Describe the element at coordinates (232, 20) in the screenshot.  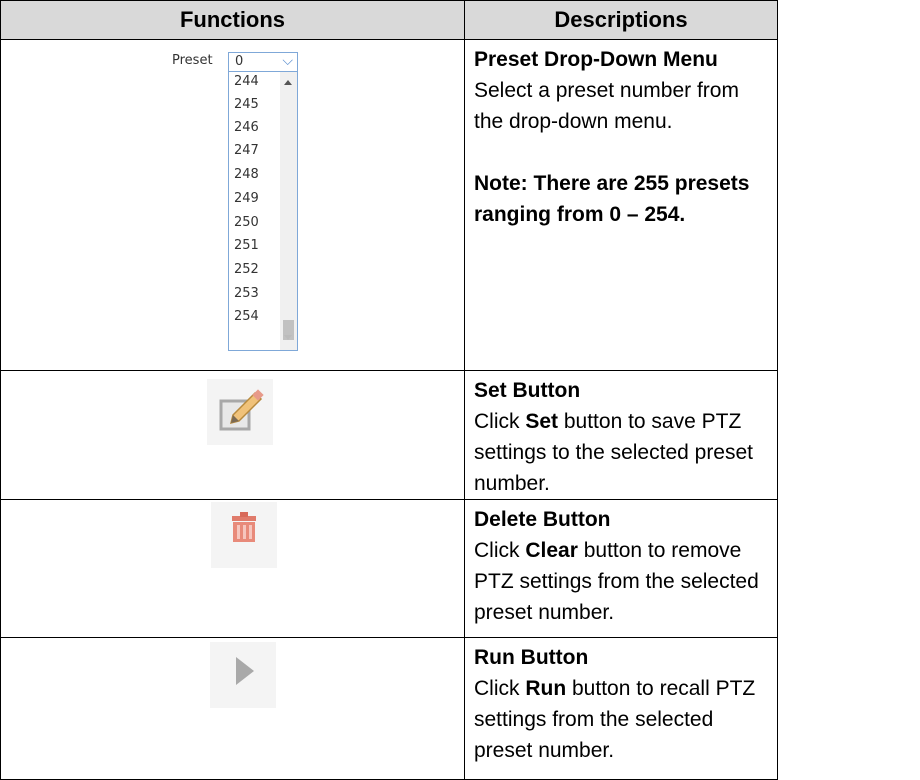
I see `functions-header: Functions` at that location.